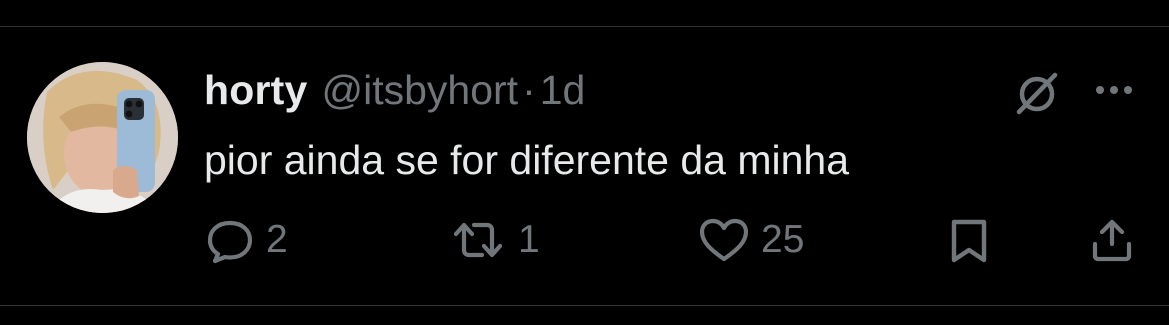  What do you see at coordinates (277, 239) in the screenshot?
I see `reply-count: 2` at bounding box center [277, 239].